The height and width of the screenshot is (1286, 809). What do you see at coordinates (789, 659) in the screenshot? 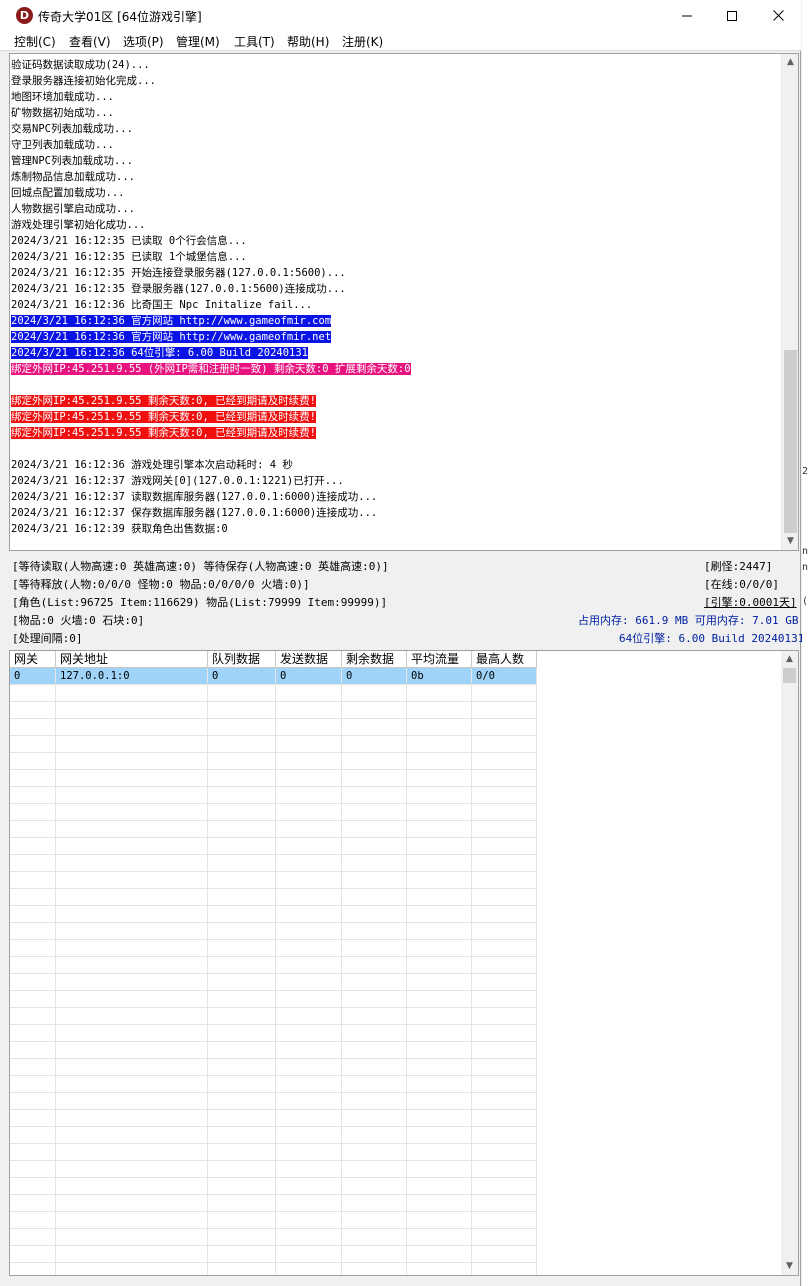
I see `grid-scroll-up-icon: ▲` at bounding box center [789, 659].